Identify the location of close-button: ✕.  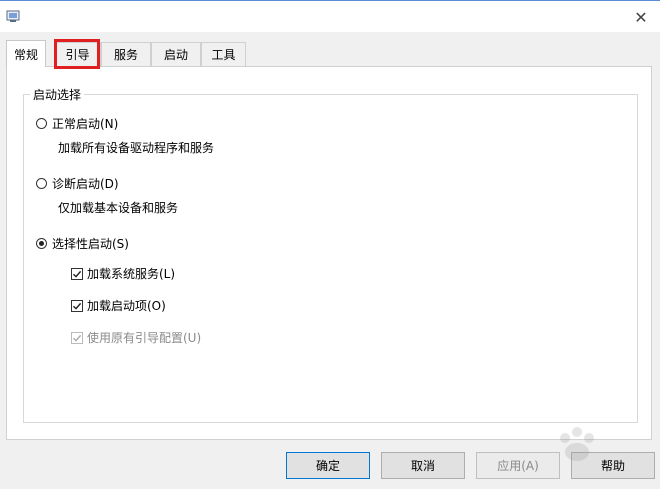
(641, 17).